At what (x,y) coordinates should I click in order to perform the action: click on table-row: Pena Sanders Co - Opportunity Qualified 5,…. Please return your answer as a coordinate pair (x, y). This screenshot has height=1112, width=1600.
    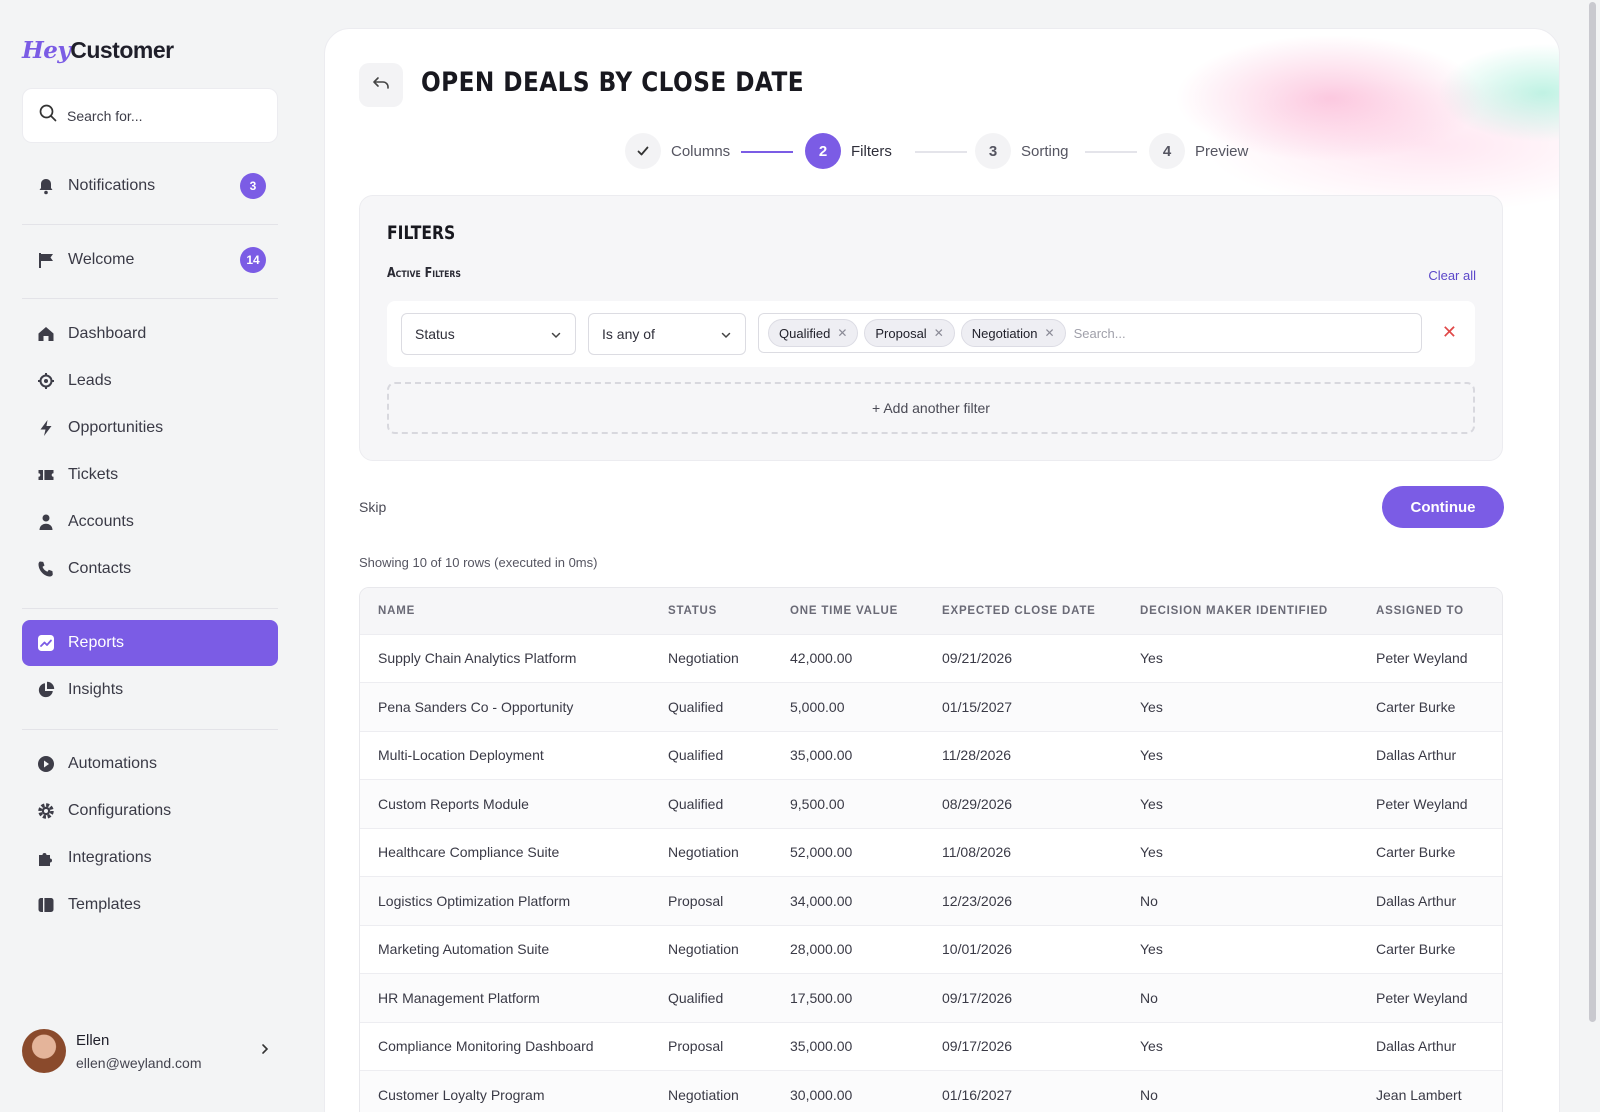
    Looking at the image, I should click on (931, 706).